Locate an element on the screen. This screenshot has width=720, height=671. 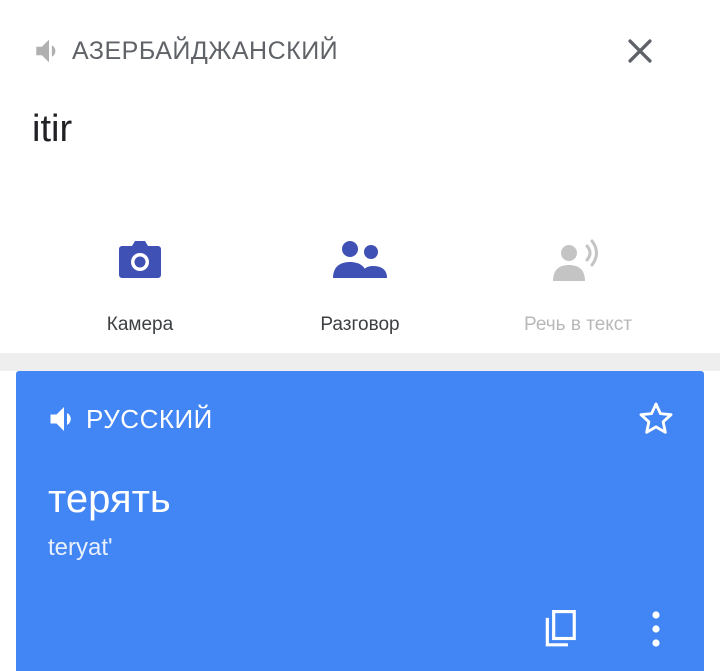
speech-to-text-button: Речь в текст is located at coordinates (578, 285).